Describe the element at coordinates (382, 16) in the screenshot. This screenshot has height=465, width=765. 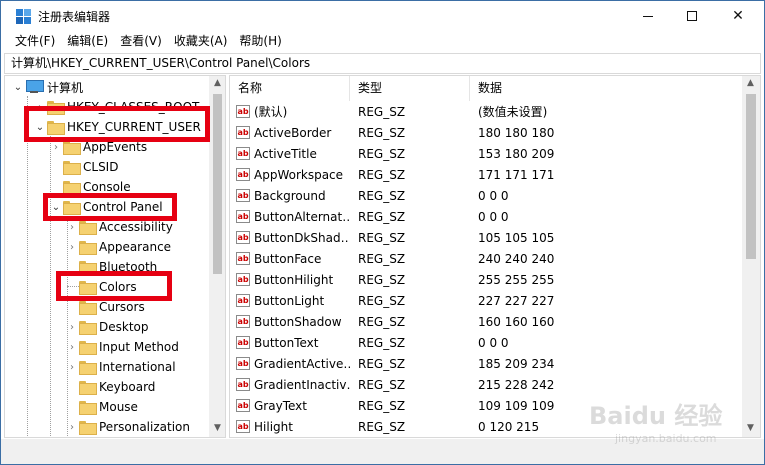
I see `title-bar: 注册表编辑器 ✕` at that location.